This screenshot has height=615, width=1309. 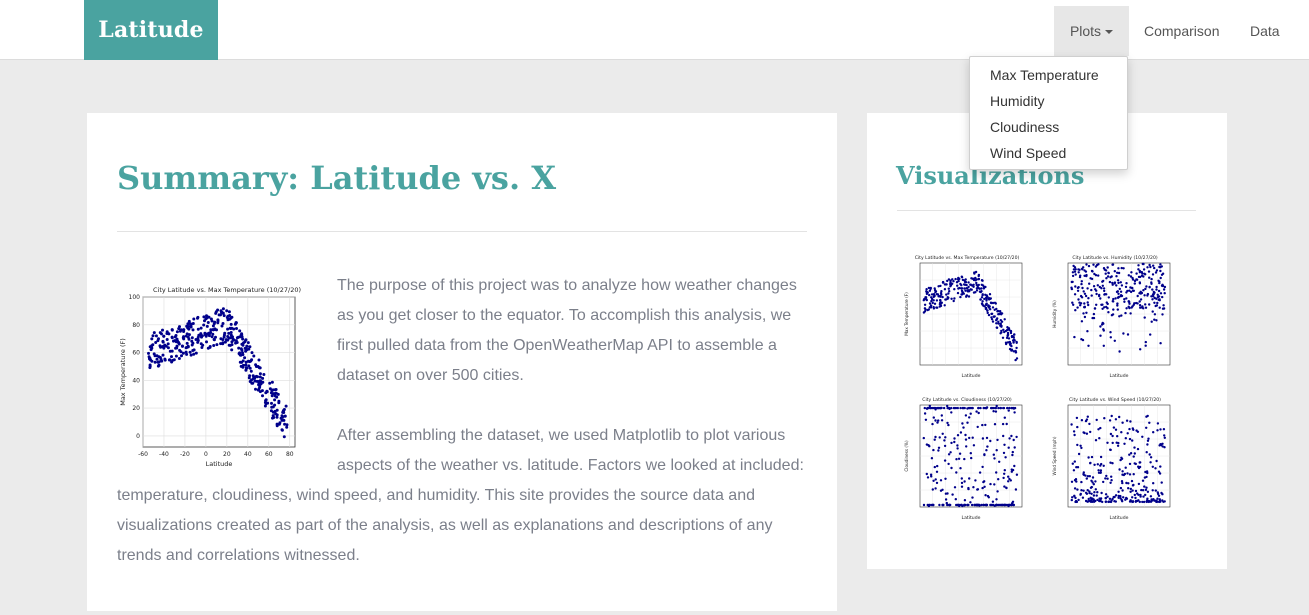 I want to click on brand-logo: Latitude, so click(x=151, y=30).